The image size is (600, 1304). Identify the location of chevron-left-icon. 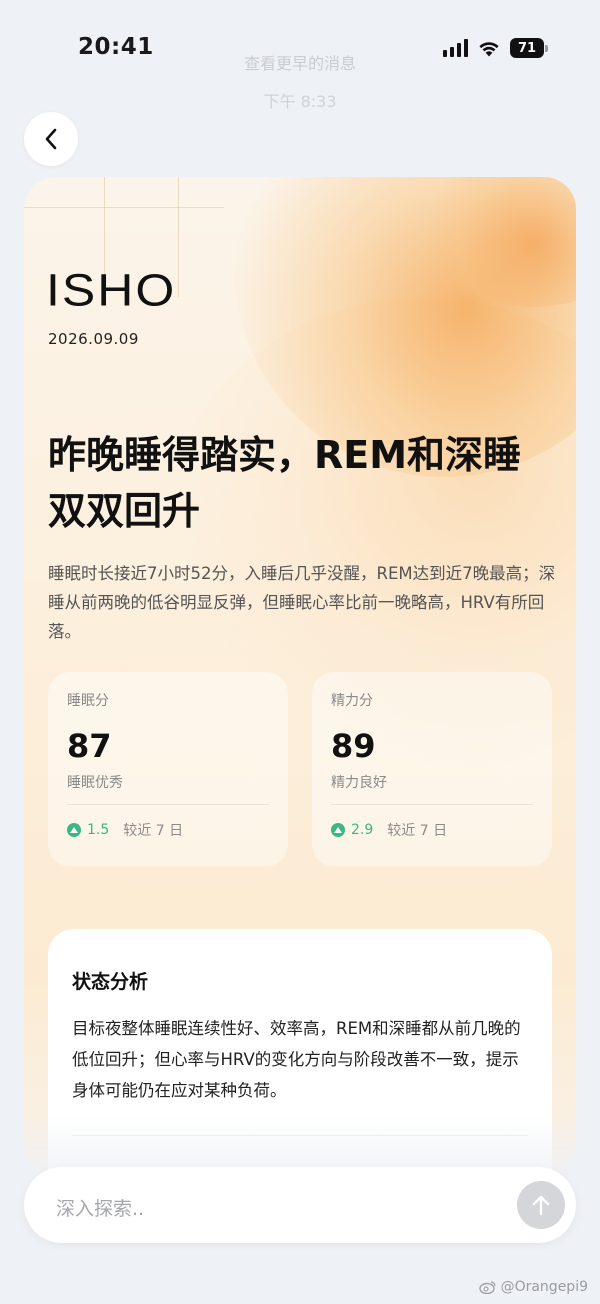
(51, 139).